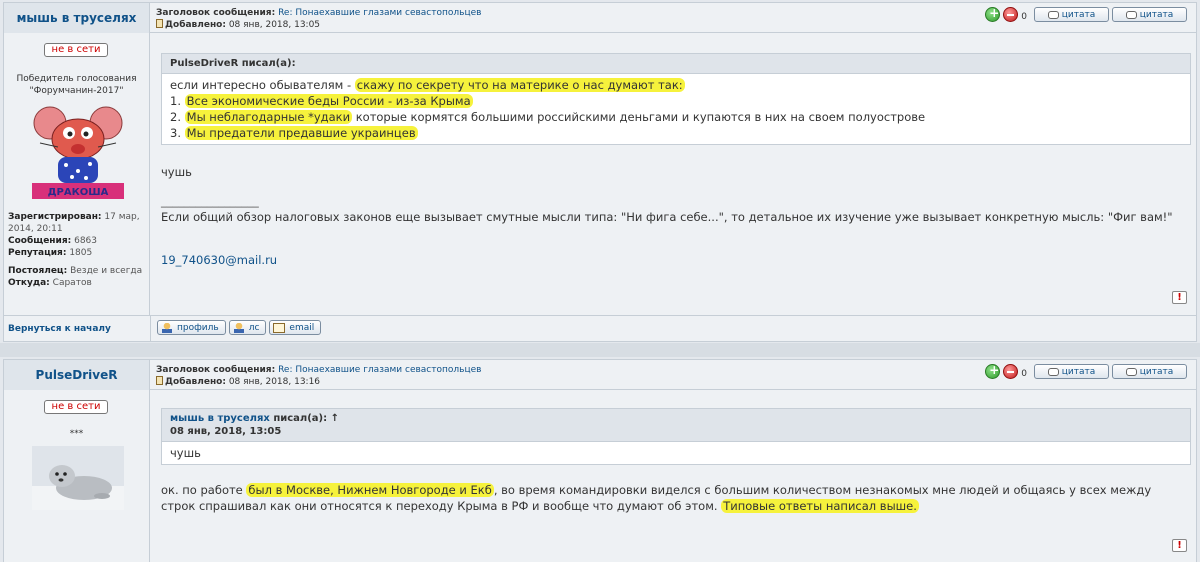 The width and height of the screenshot is (1200, 562). I want to click on profile-button: профиль, so click(191, 327).